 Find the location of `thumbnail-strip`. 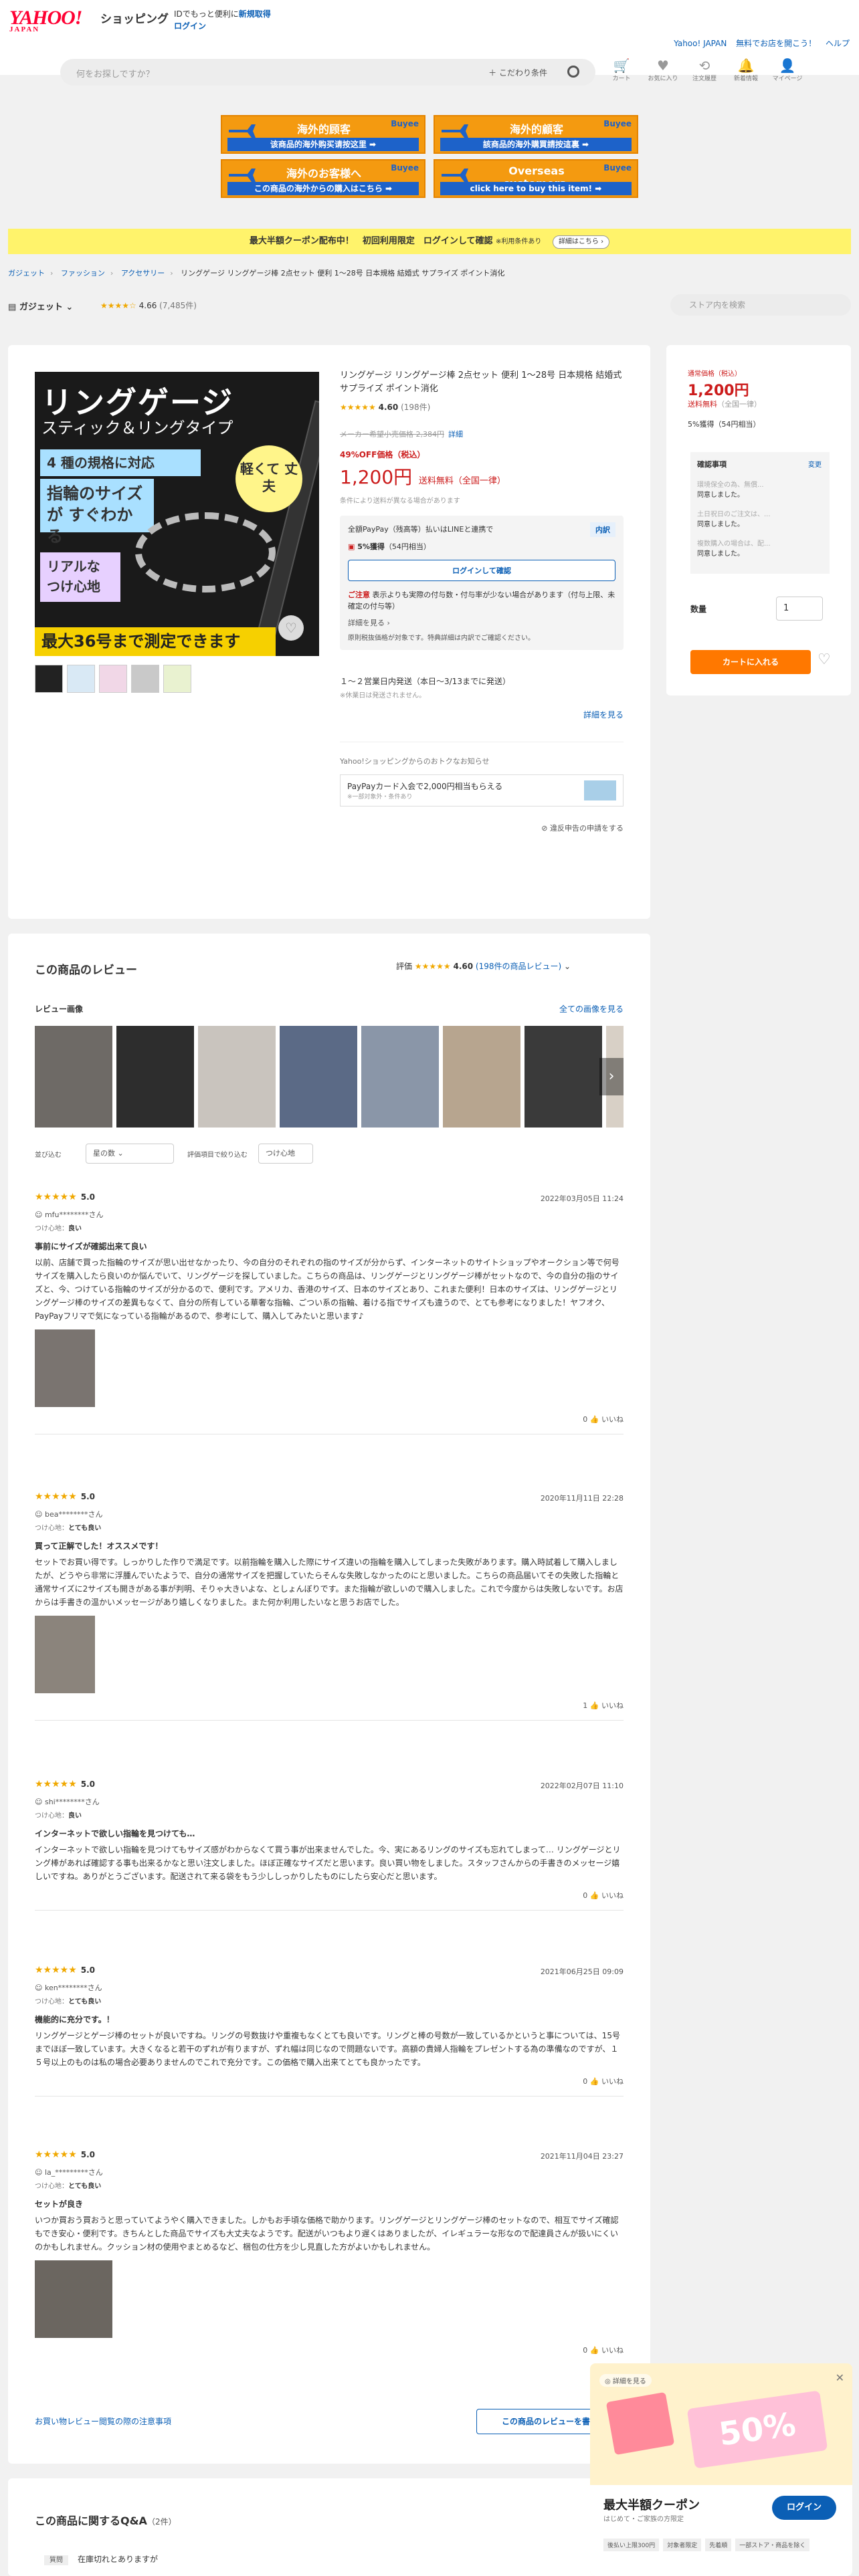

thumbnail-strip is located at coordinates (113, 679).